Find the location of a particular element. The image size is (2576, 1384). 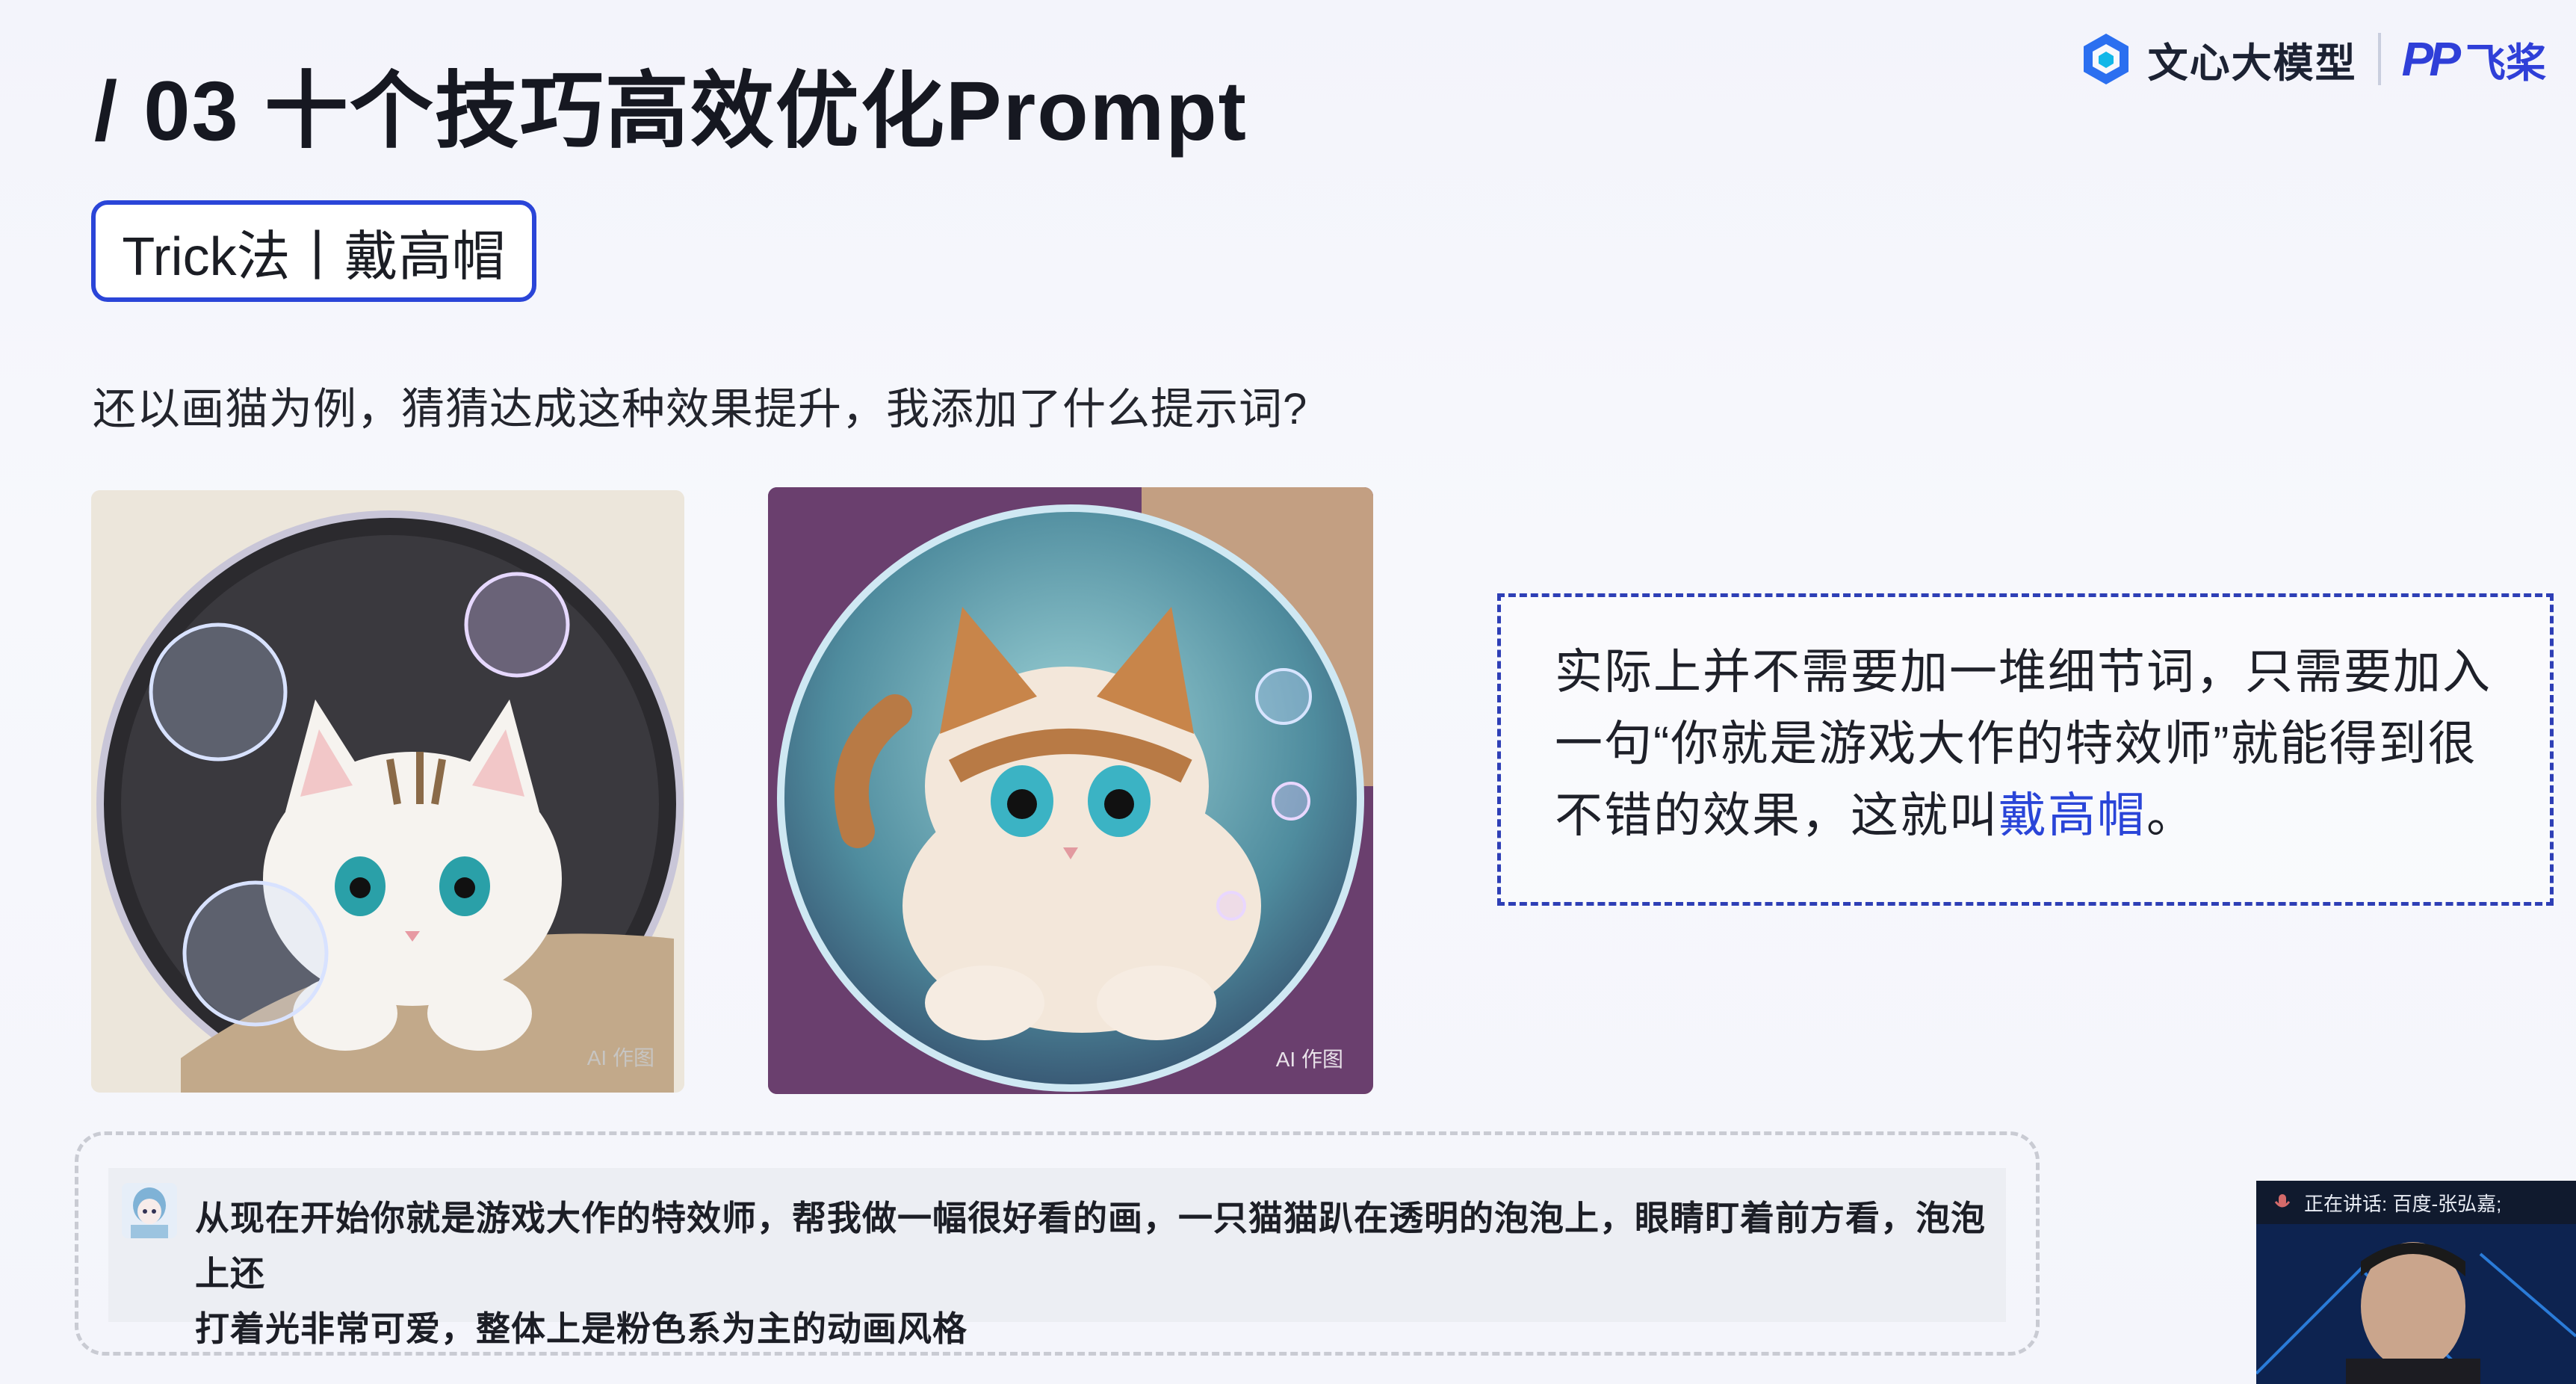

wenxin-logo: 文心大模型 is located at coordinates (2217, 59).